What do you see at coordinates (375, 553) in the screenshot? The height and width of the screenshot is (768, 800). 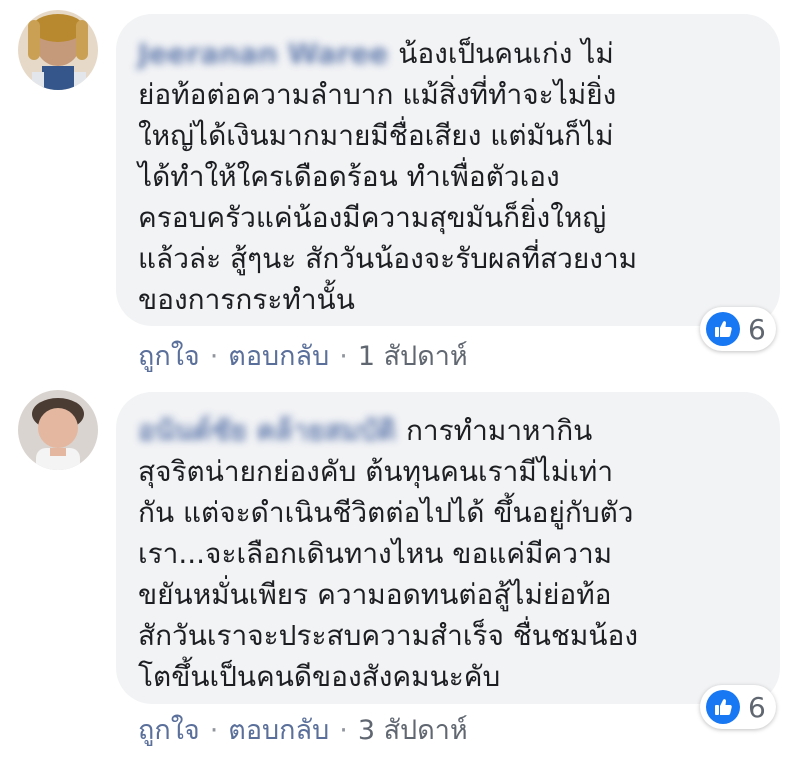 I see `comment-text-line: เรา...จะเลือกเดินทางไหน ขอแค่มีความ` at bounding box center [375, 553].